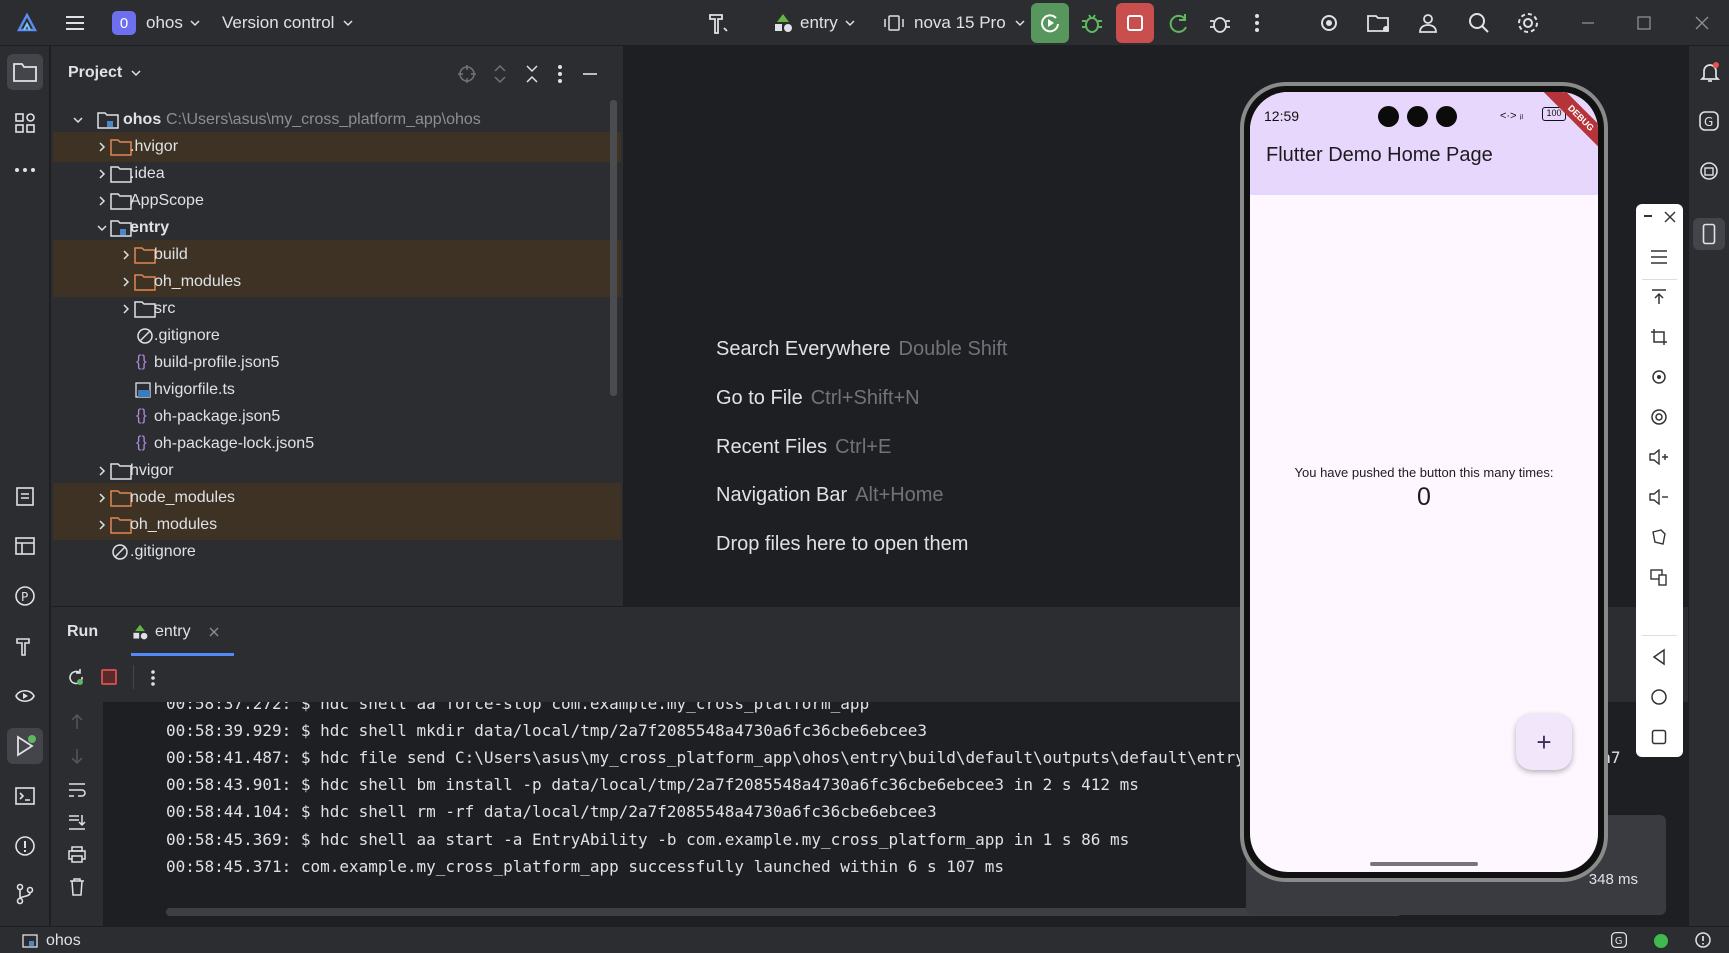 The height and width of the screenshot is (953, 1729). What do you see at coordinates (1178, 23) in the screenshot?
I see `apply-changes-icon` at bounding box center [1178, 23].